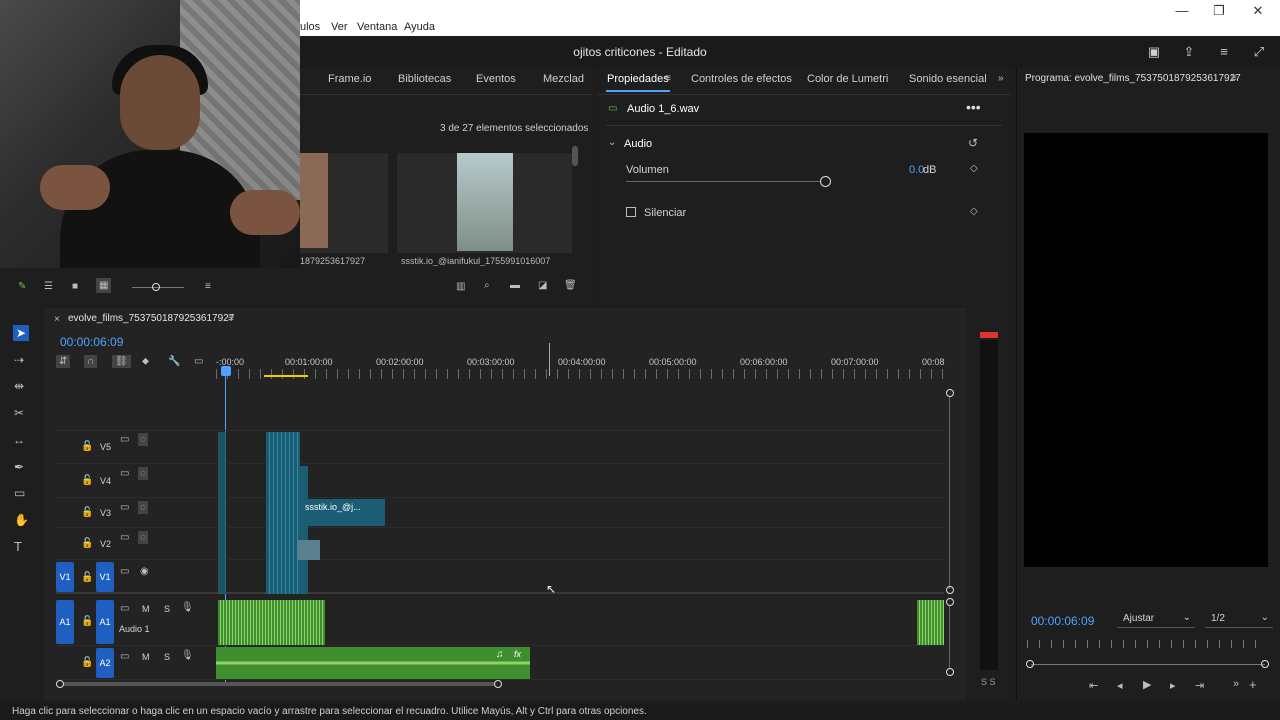 This screenshot has width=1280, height=720. Describe the element at coordinates (198, 361) in the screenshot. I see `captions-icon: ▭` at that location.